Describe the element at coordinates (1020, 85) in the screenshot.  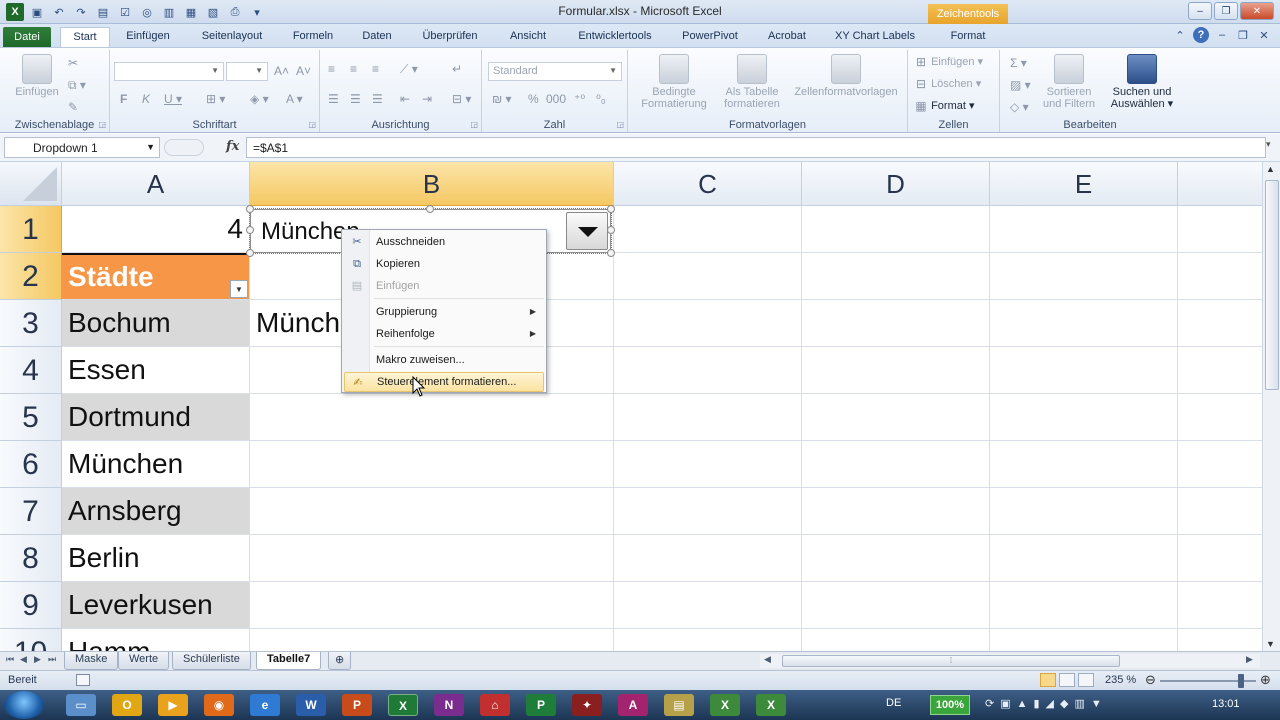
I see `fill-icon: ▨ ▾` at that location.